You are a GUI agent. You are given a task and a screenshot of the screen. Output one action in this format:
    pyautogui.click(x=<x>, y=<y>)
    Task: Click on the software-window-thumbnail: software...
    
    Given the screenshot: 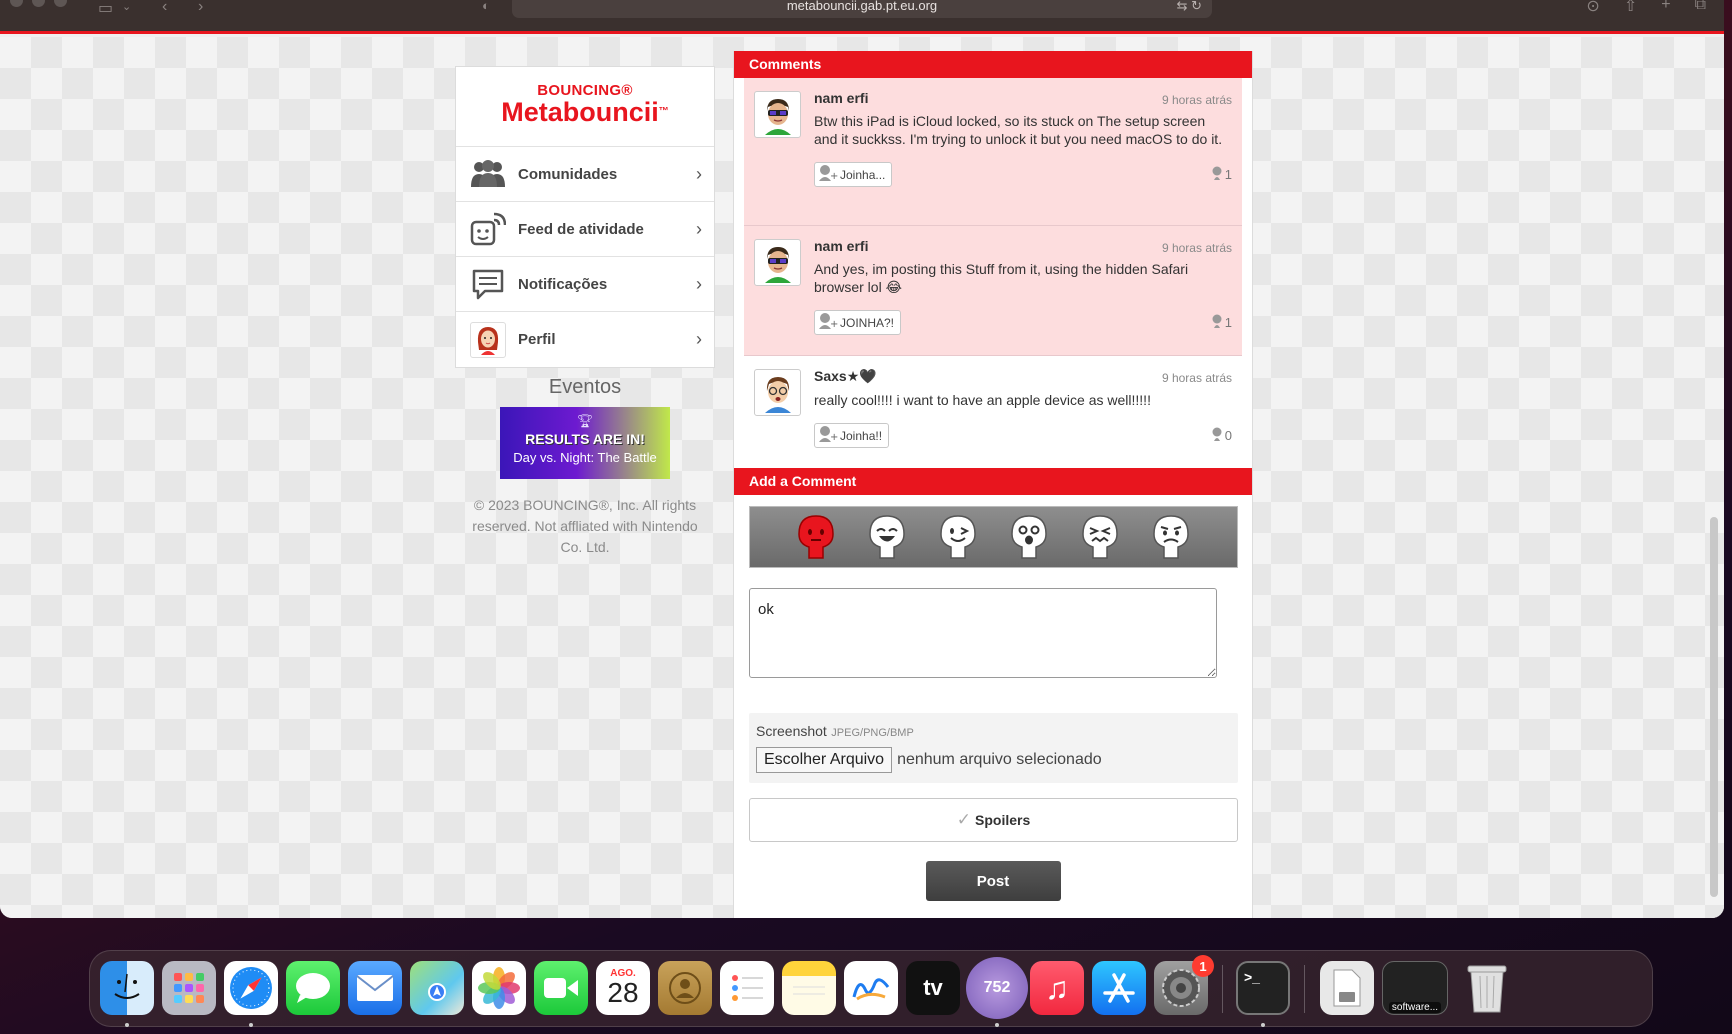 What is the action you would take?
    pyautogui.click(x=1415, y=988)
    